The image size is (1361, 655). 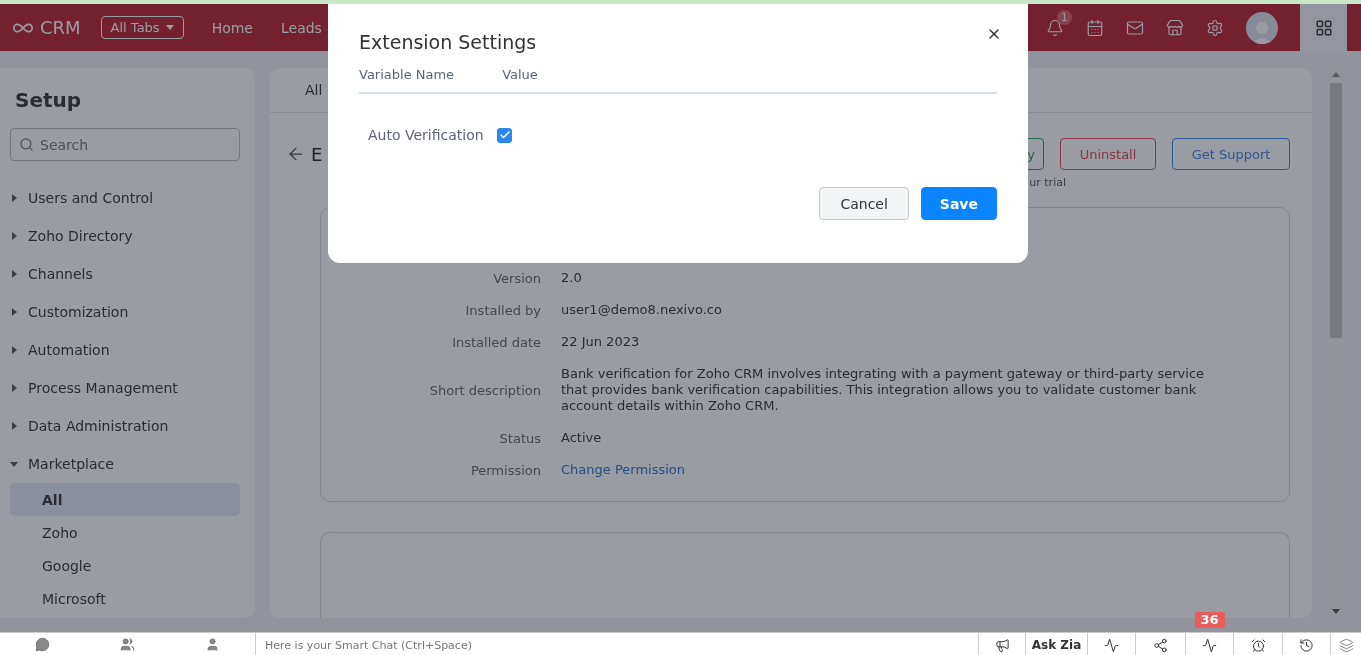 I want to click on settings-icon, so click(x=1215, y=27).